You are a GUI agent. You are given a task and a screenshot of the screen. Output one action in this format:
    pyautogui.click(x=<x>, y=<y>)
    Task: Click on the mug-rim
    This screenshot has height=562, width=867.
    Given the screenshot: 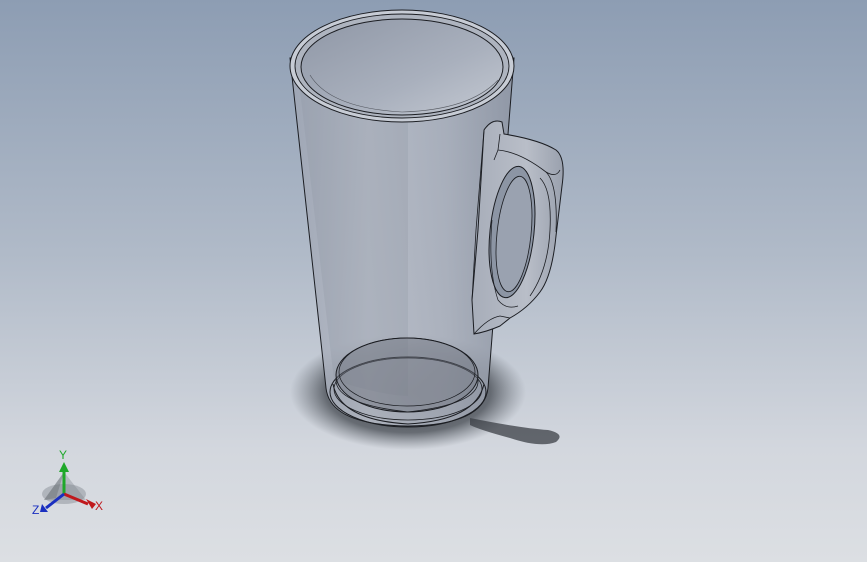 What is the action you would take?
    pyautogui.click(x=402, y=66)
    